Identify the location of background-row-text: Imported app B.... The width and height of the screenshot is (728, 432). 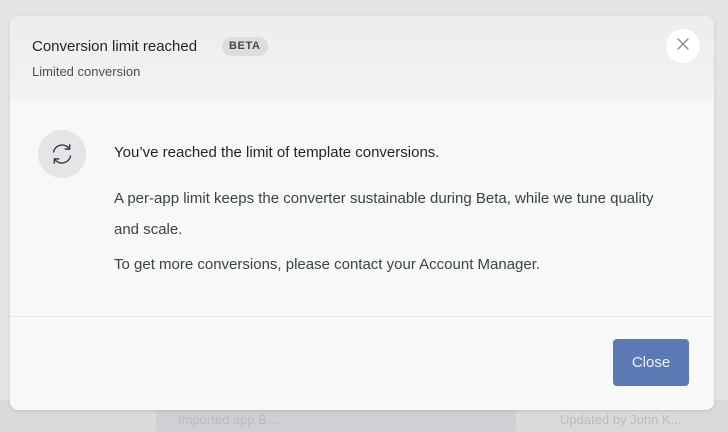
(228, 419).